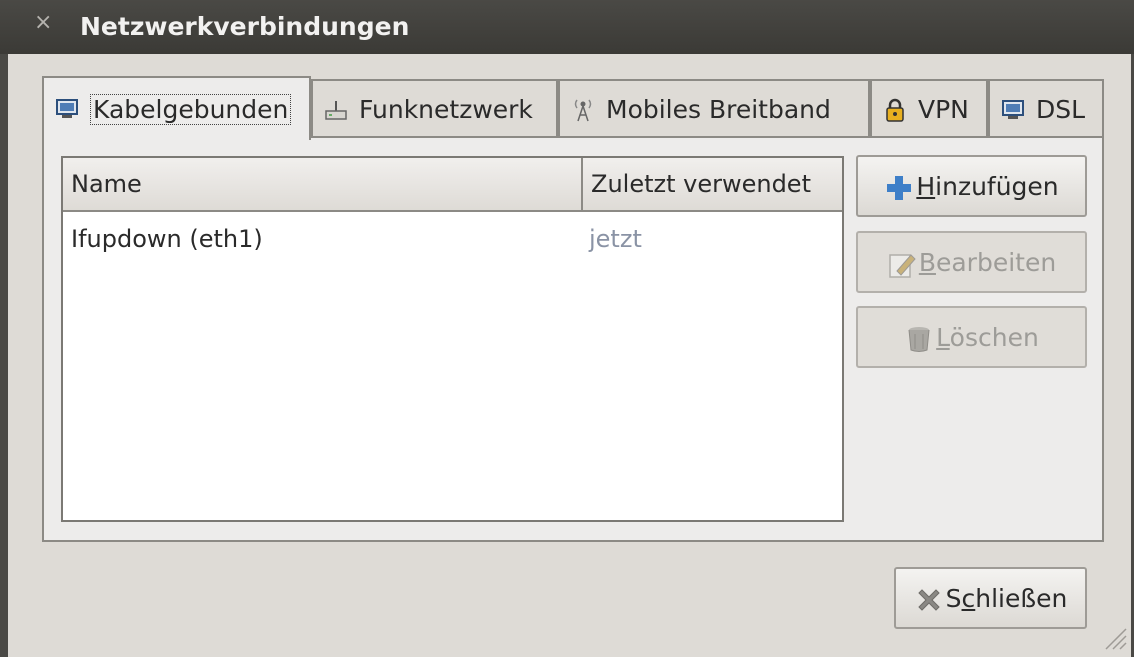 The height and width of the screenshot is (657, 1134). Describe the element at coordinates (917, 338) in the screenshot. I see `trash-icon` at that location.